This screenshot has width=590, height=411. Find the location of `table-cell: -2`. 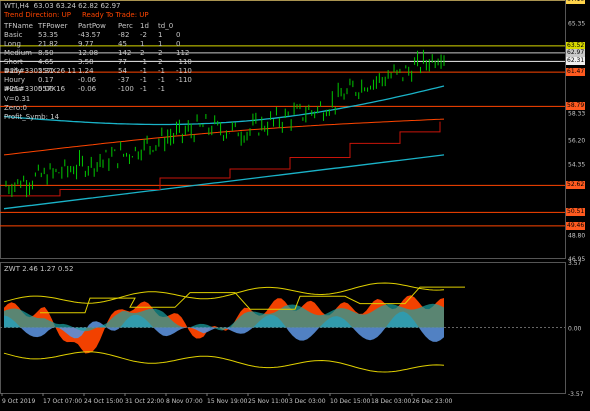

table-cell: -2 is located at coordinates (143, 35).